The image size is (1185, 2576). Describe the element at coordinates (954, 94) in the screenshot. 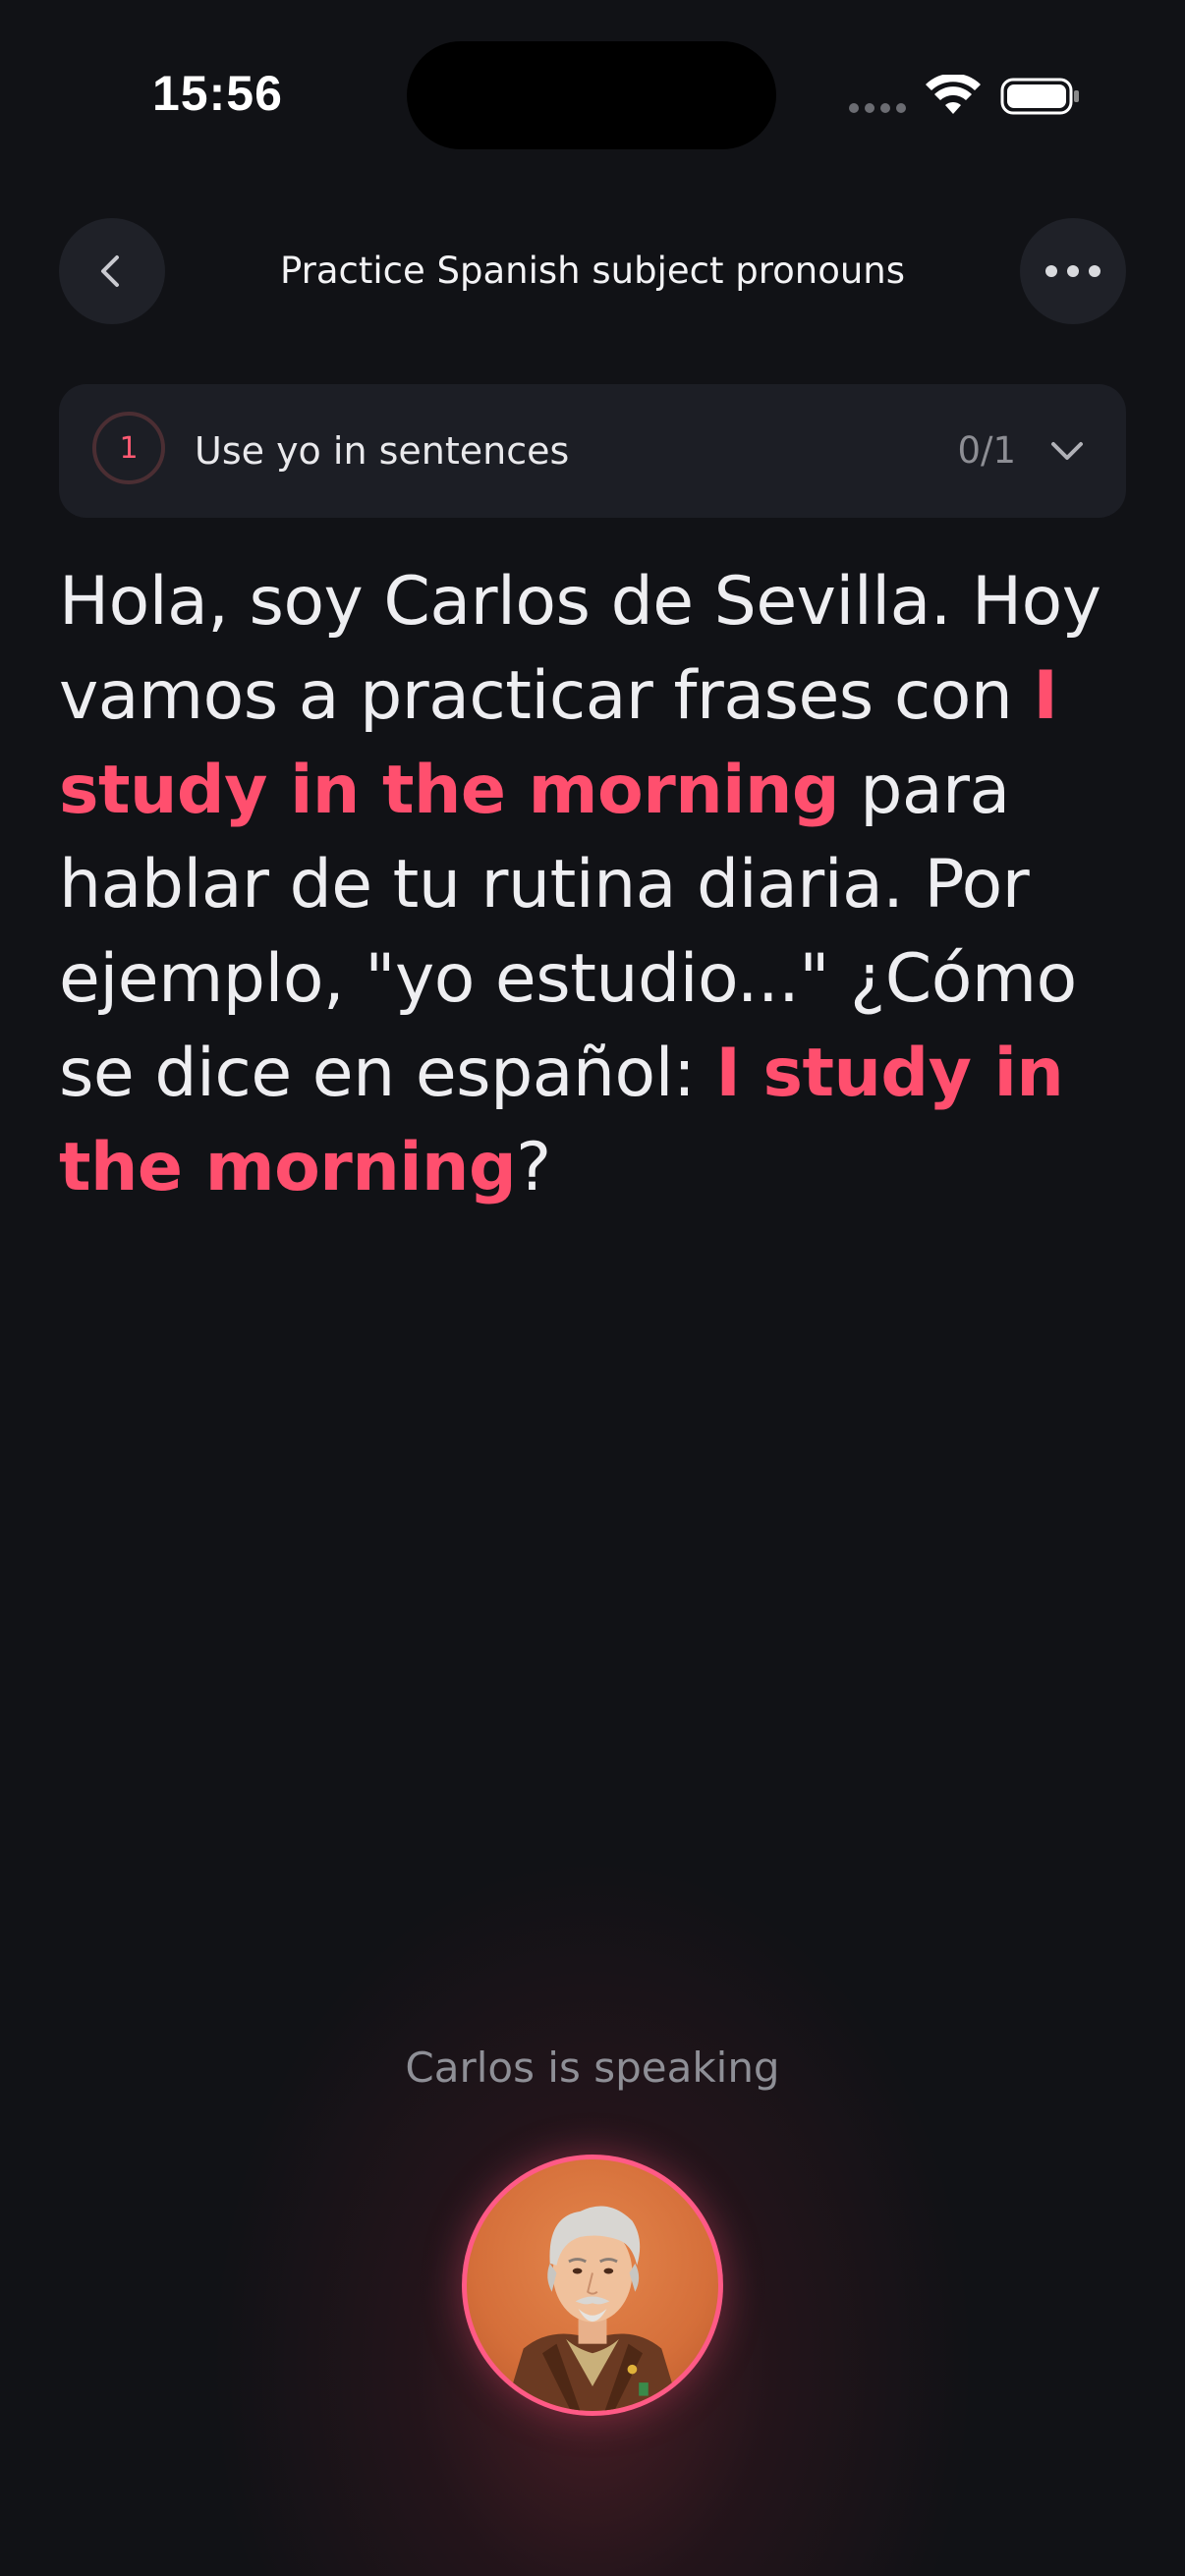

I see `wifi-icon` at that location.